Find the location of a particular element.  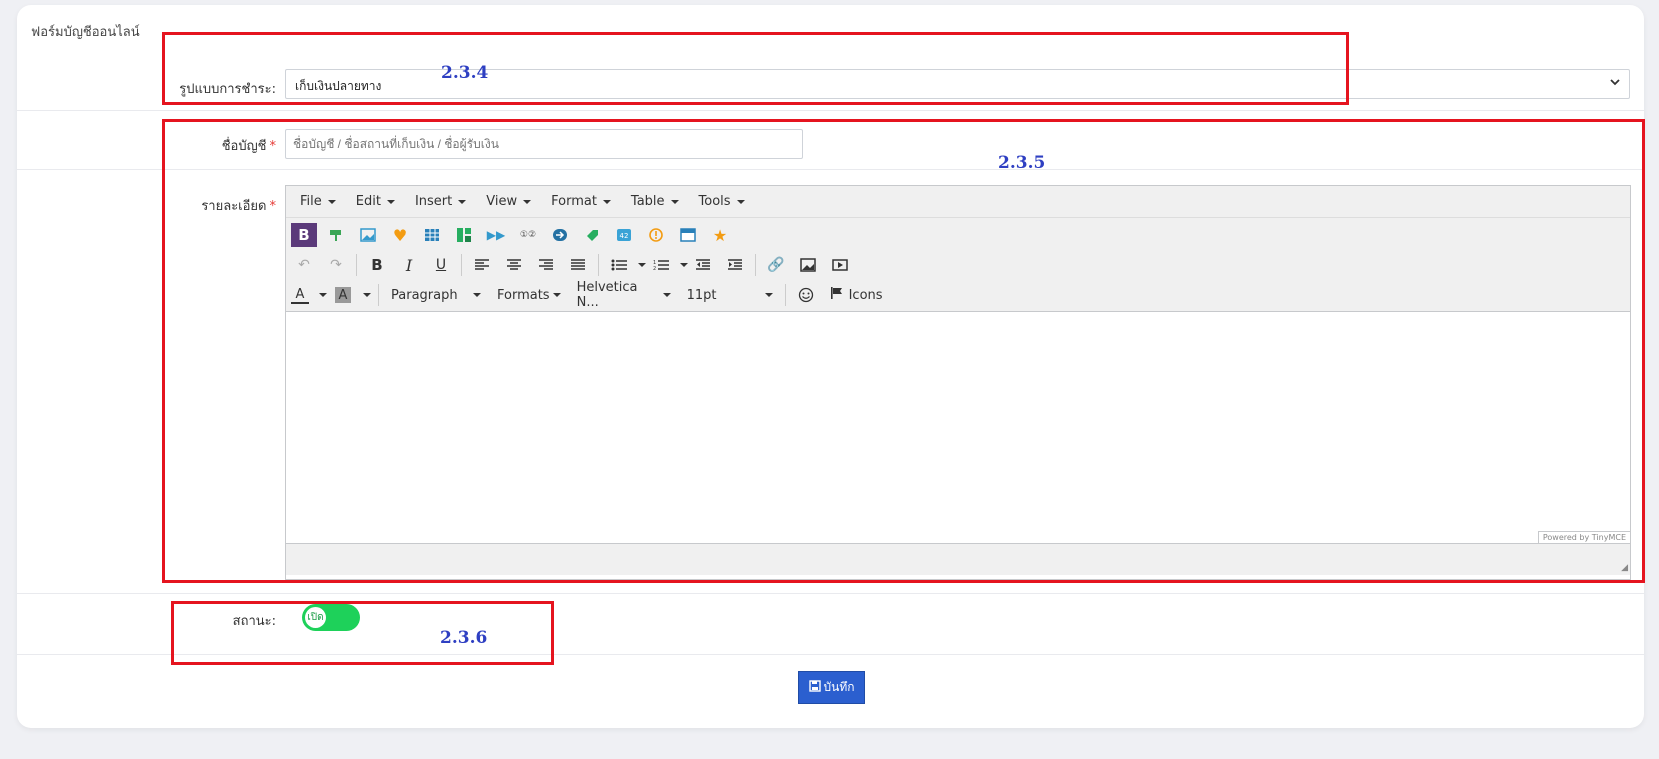

highlight-box-status is located at coordinates (362, 633).